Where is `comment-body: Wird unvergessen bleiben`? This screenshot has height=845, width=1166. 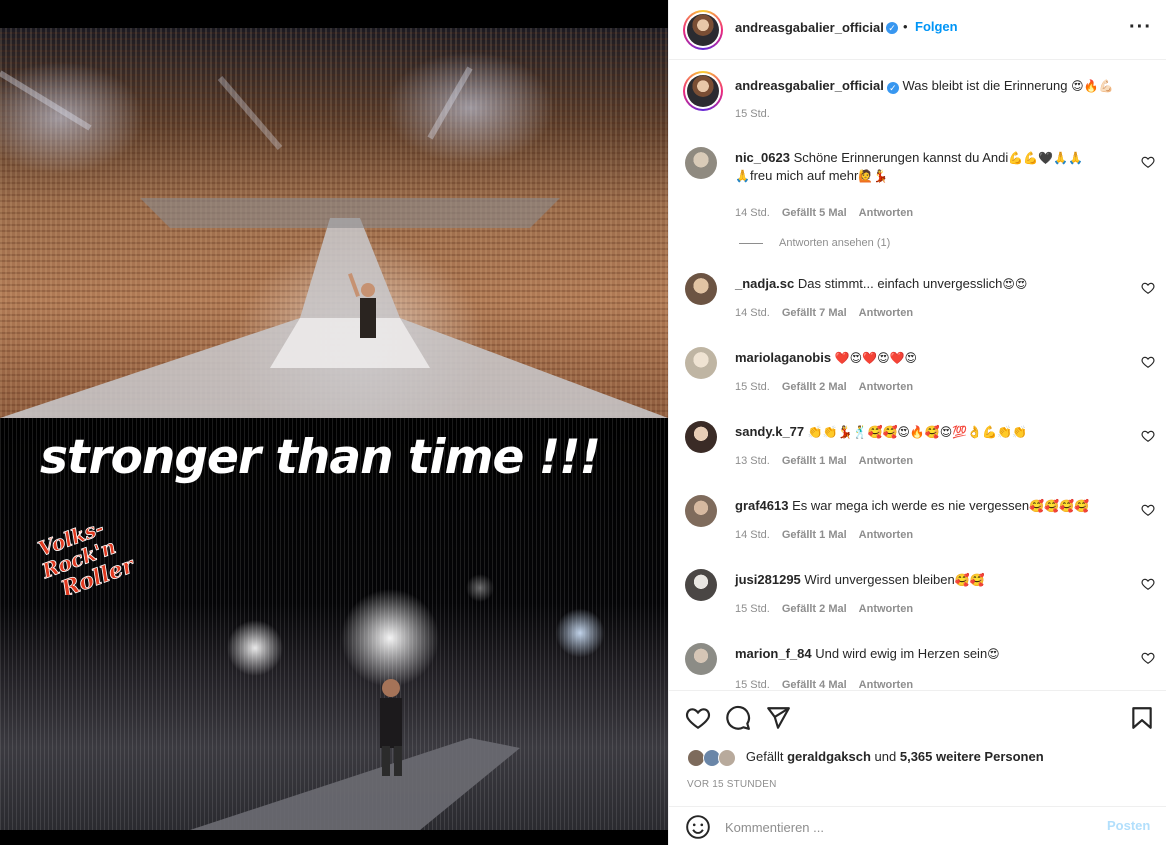 comment-body: Wird unvergessen bleiben is located at coordinates (879, 579).